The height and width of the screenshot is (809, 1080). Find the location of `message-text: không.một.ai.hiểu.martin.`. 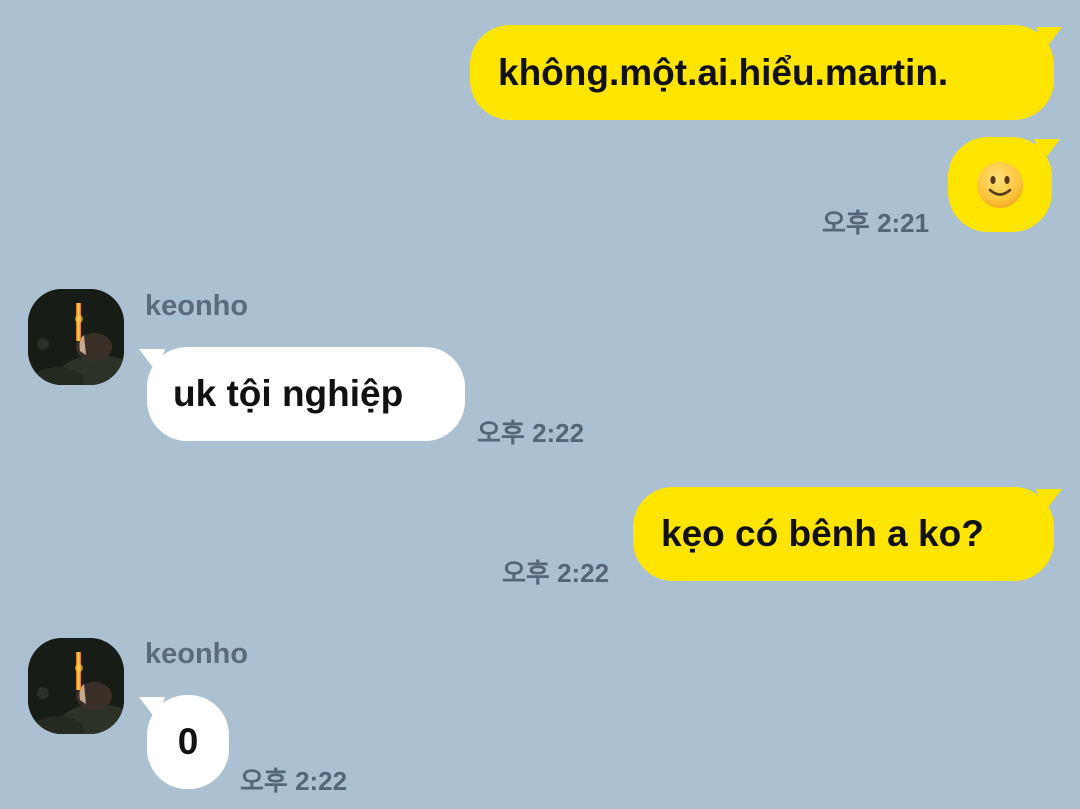

message-text: không.một.ai.hiểu.martin. is located at coordinates (723, 72).